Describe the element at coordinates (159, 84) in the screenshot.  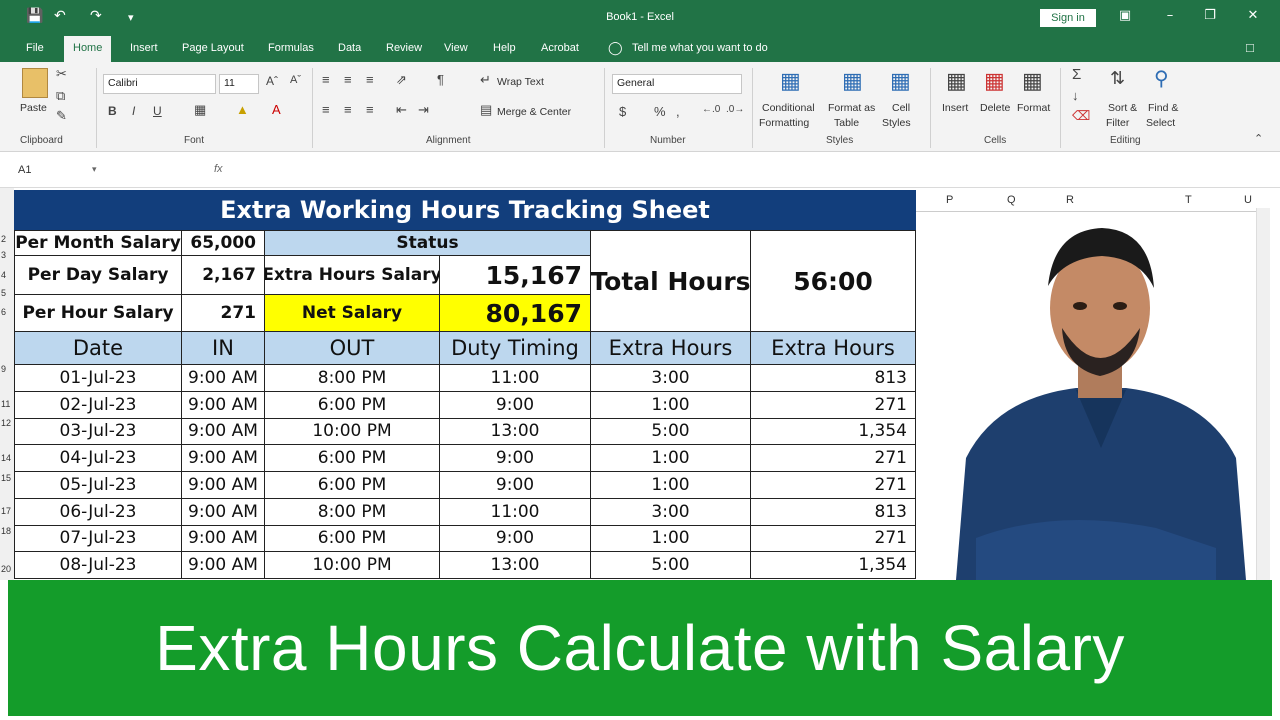
I see `font-name-select: Calibri` at that location.